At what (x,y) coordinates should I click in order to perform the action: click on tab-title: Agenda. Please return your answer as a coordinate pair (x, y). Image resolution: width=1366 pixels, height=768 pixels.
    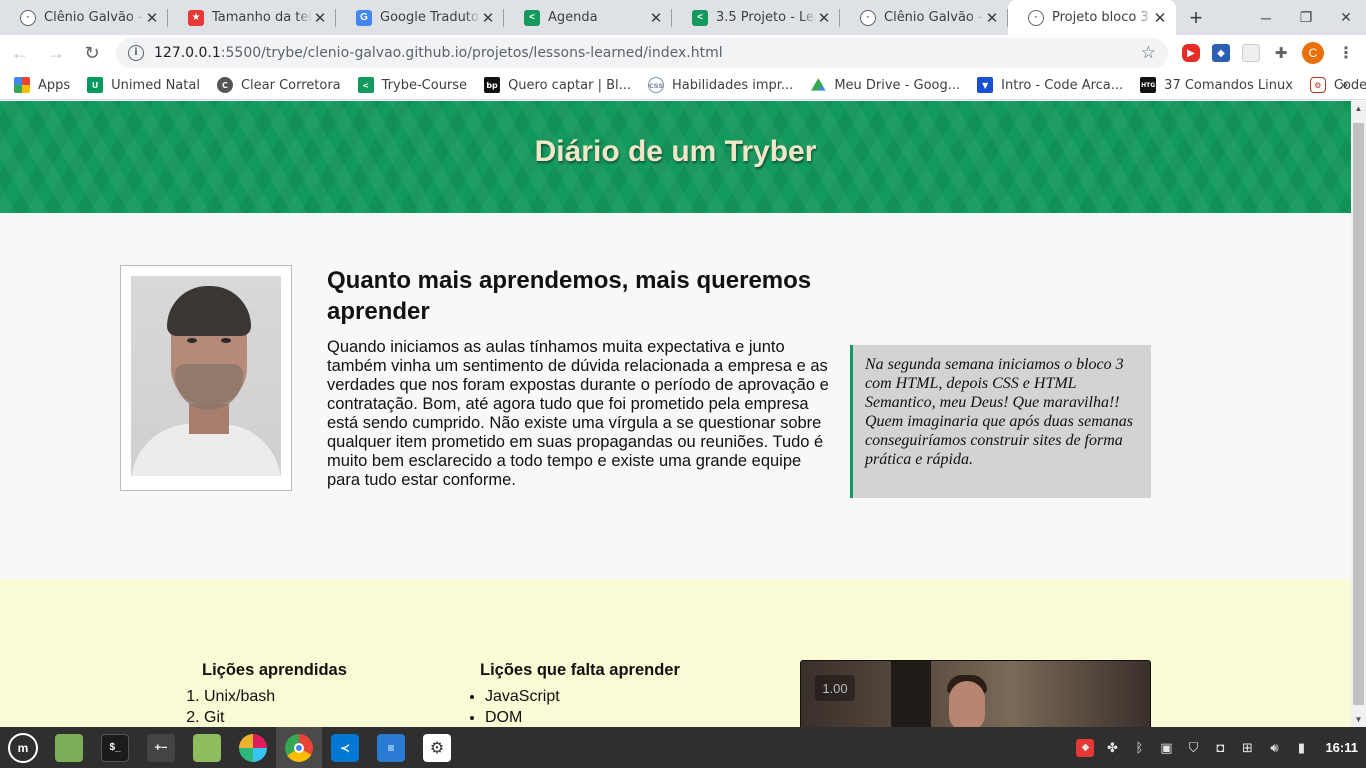
    Looking at the image, I should click on (573, 17).